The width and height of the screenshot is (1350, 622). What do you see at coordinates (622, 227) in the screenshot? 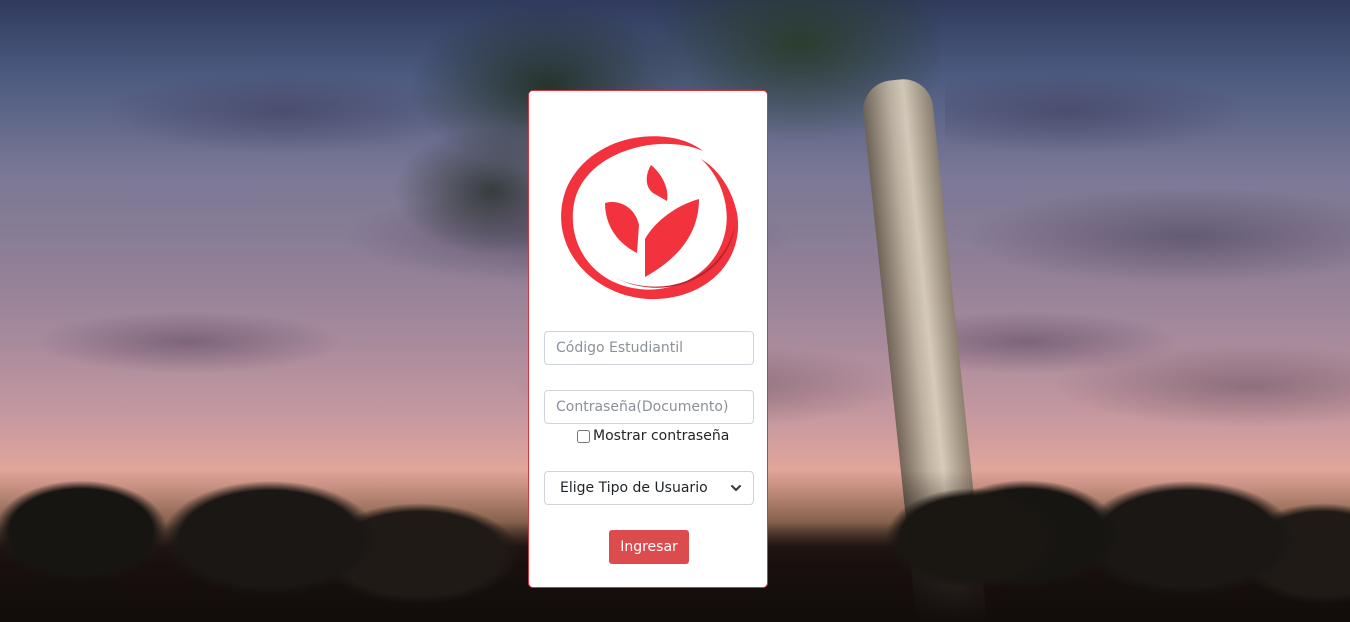
I see `logo-leaf-left` at bounding box center [622, 227].